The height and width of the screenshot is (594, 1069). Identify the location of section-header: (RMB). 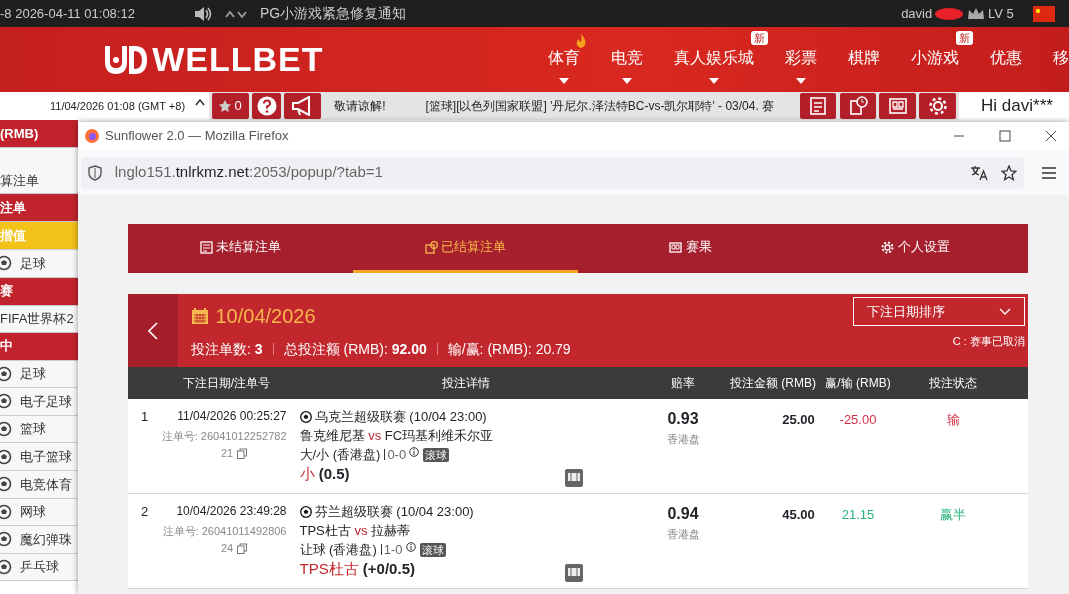
(39, 134).